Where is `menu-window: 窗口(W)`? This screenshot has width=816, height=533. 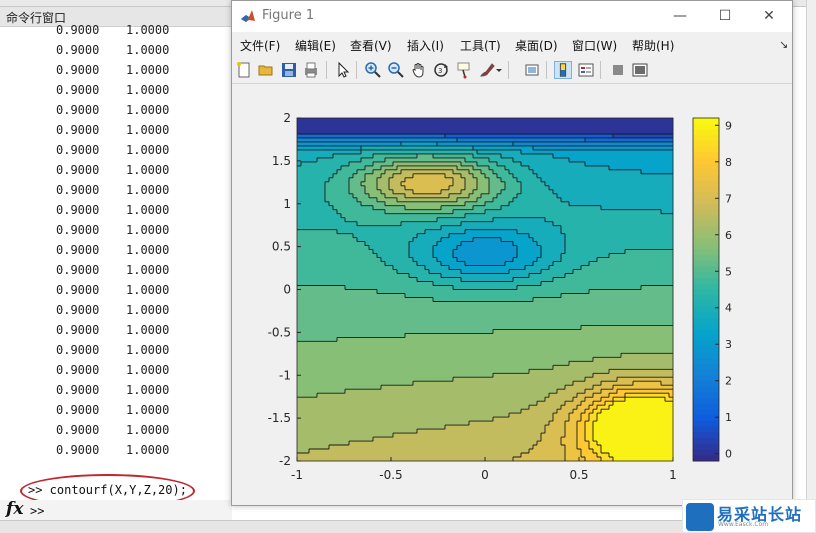 menu-window: 窗口(W) is located at coordinates (594, 45).